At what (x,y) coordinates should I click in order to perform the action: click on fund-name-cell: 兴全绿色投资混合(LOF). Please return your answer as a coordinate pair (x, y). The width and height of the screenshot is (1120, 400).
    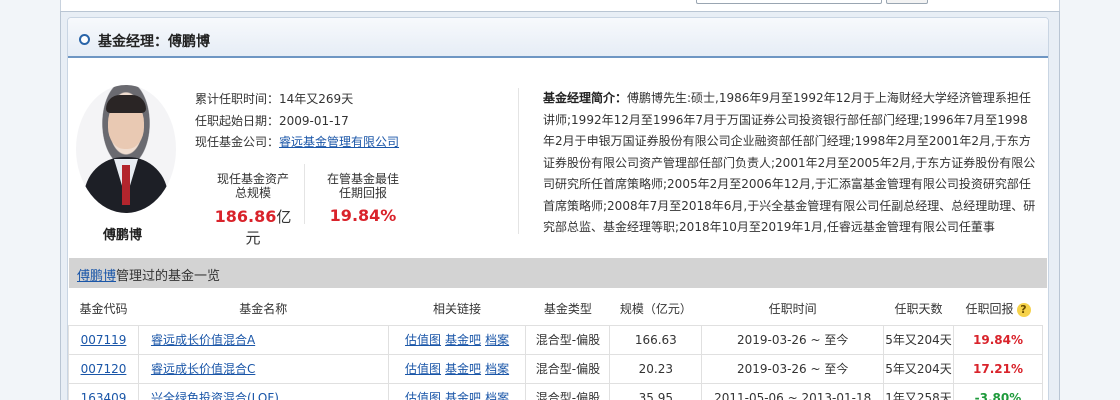
    Looking at the image, I should click on (263, 391).